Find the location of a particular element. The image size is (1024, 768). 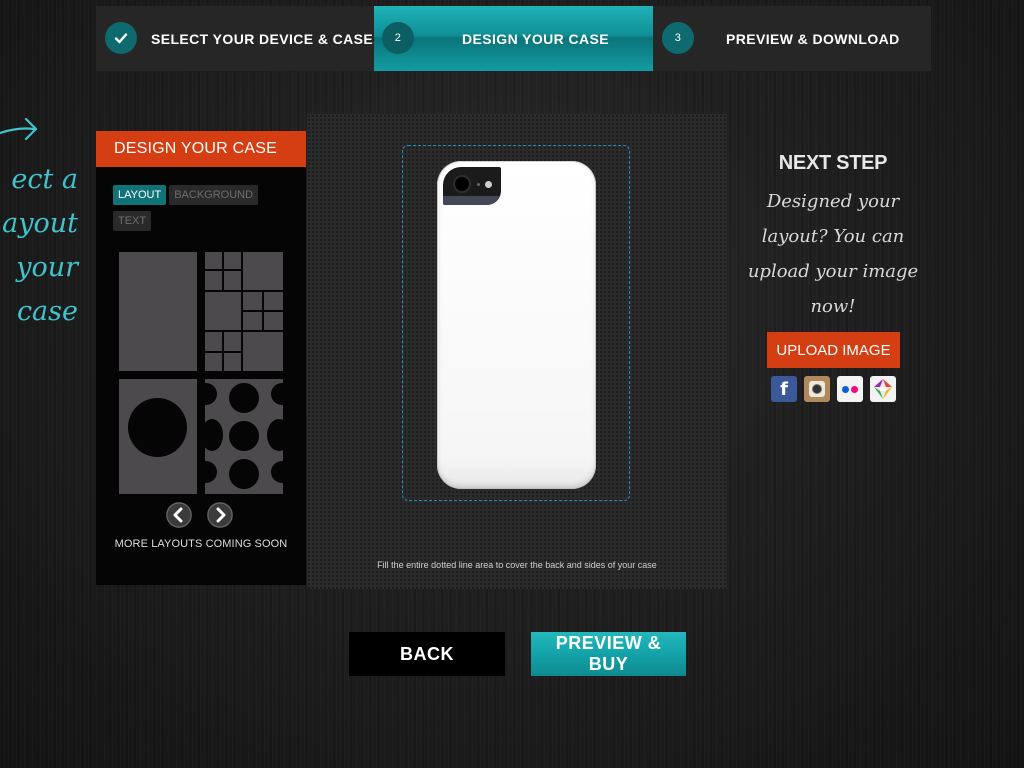

back-button: BACK is located at coordinates (427, 654).